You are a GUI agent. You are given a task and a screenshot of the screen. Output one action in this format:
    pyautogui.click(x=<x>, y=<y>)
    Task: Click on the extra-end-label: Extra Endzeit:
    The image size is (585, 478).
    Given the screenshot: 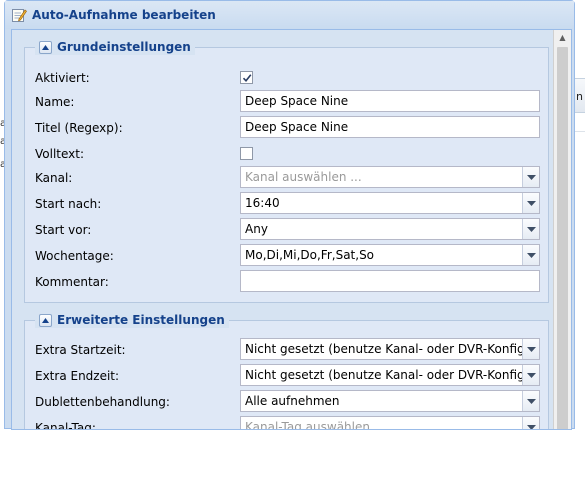 What is the action you would take?
    pyautogui.click(x=77, y=376)
    